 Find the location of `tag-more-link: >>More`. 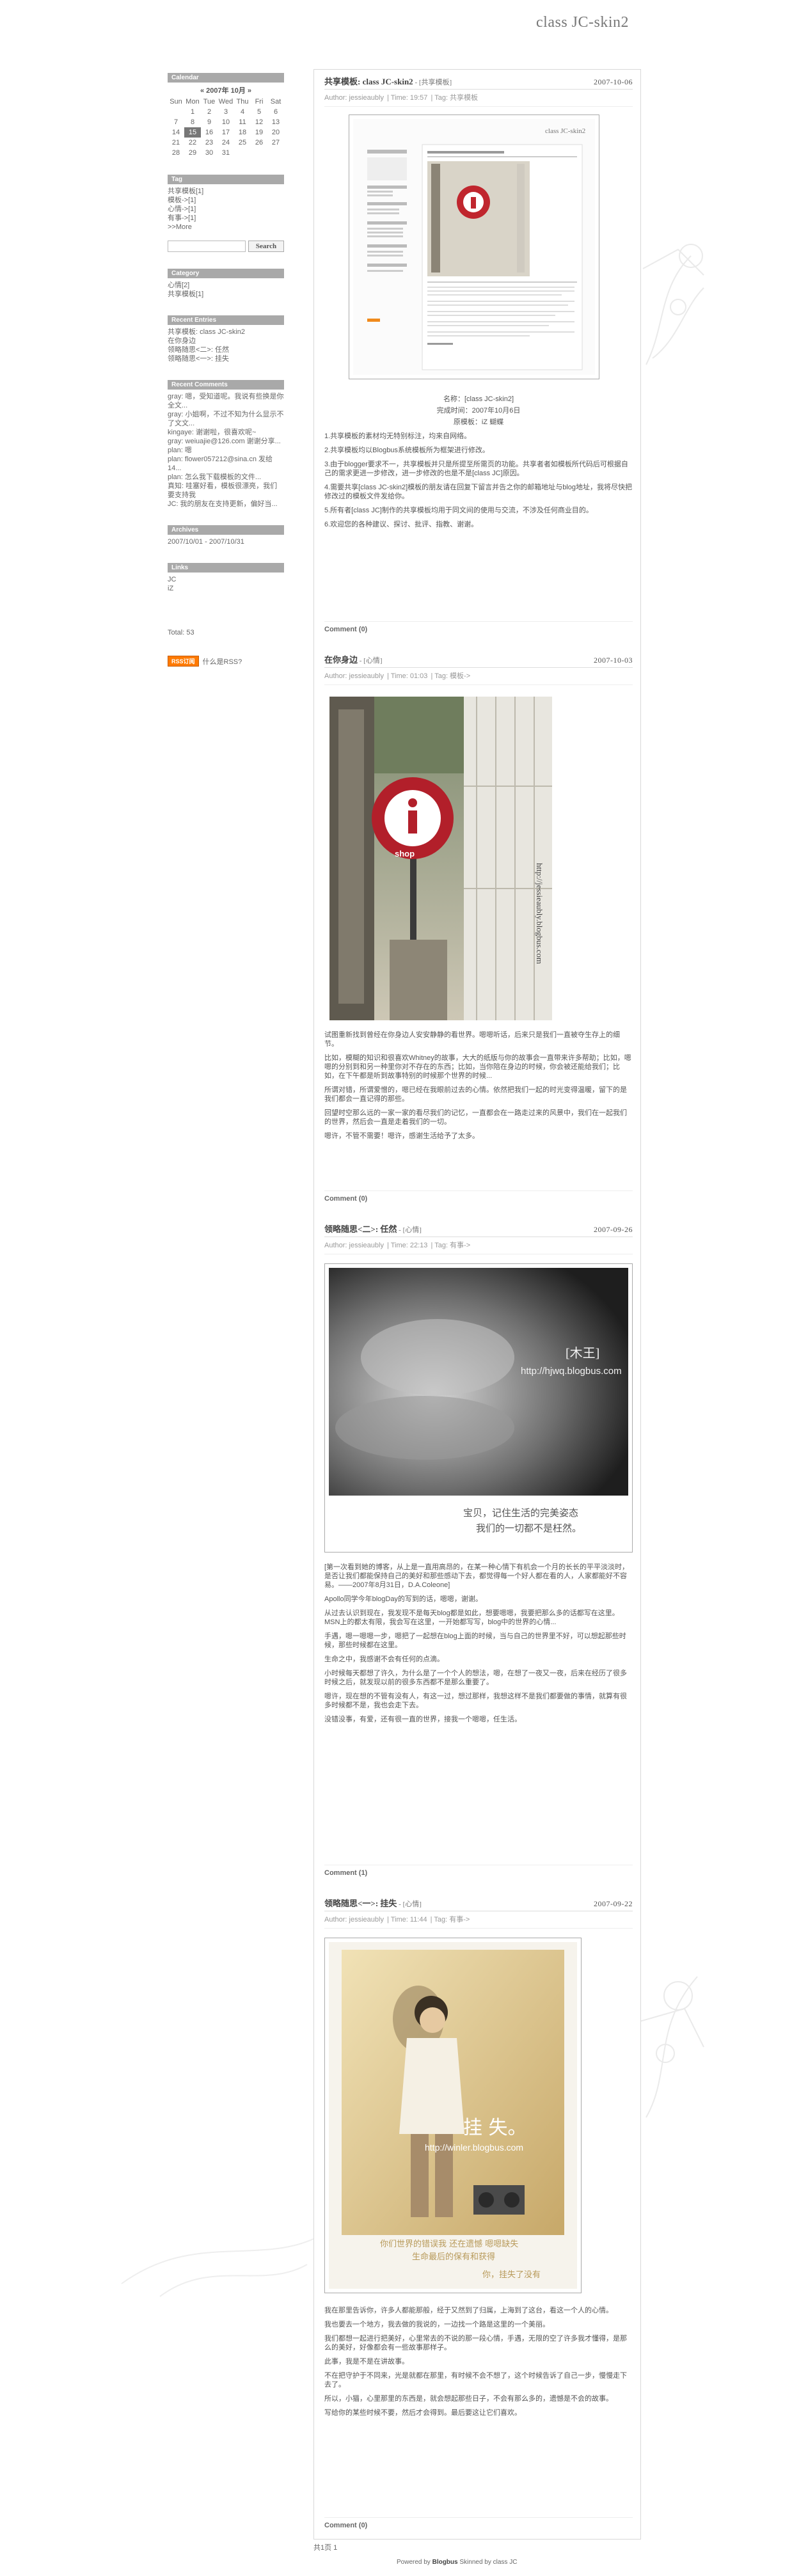

tag-more-link: >>More is located at coordinates (226, 227).